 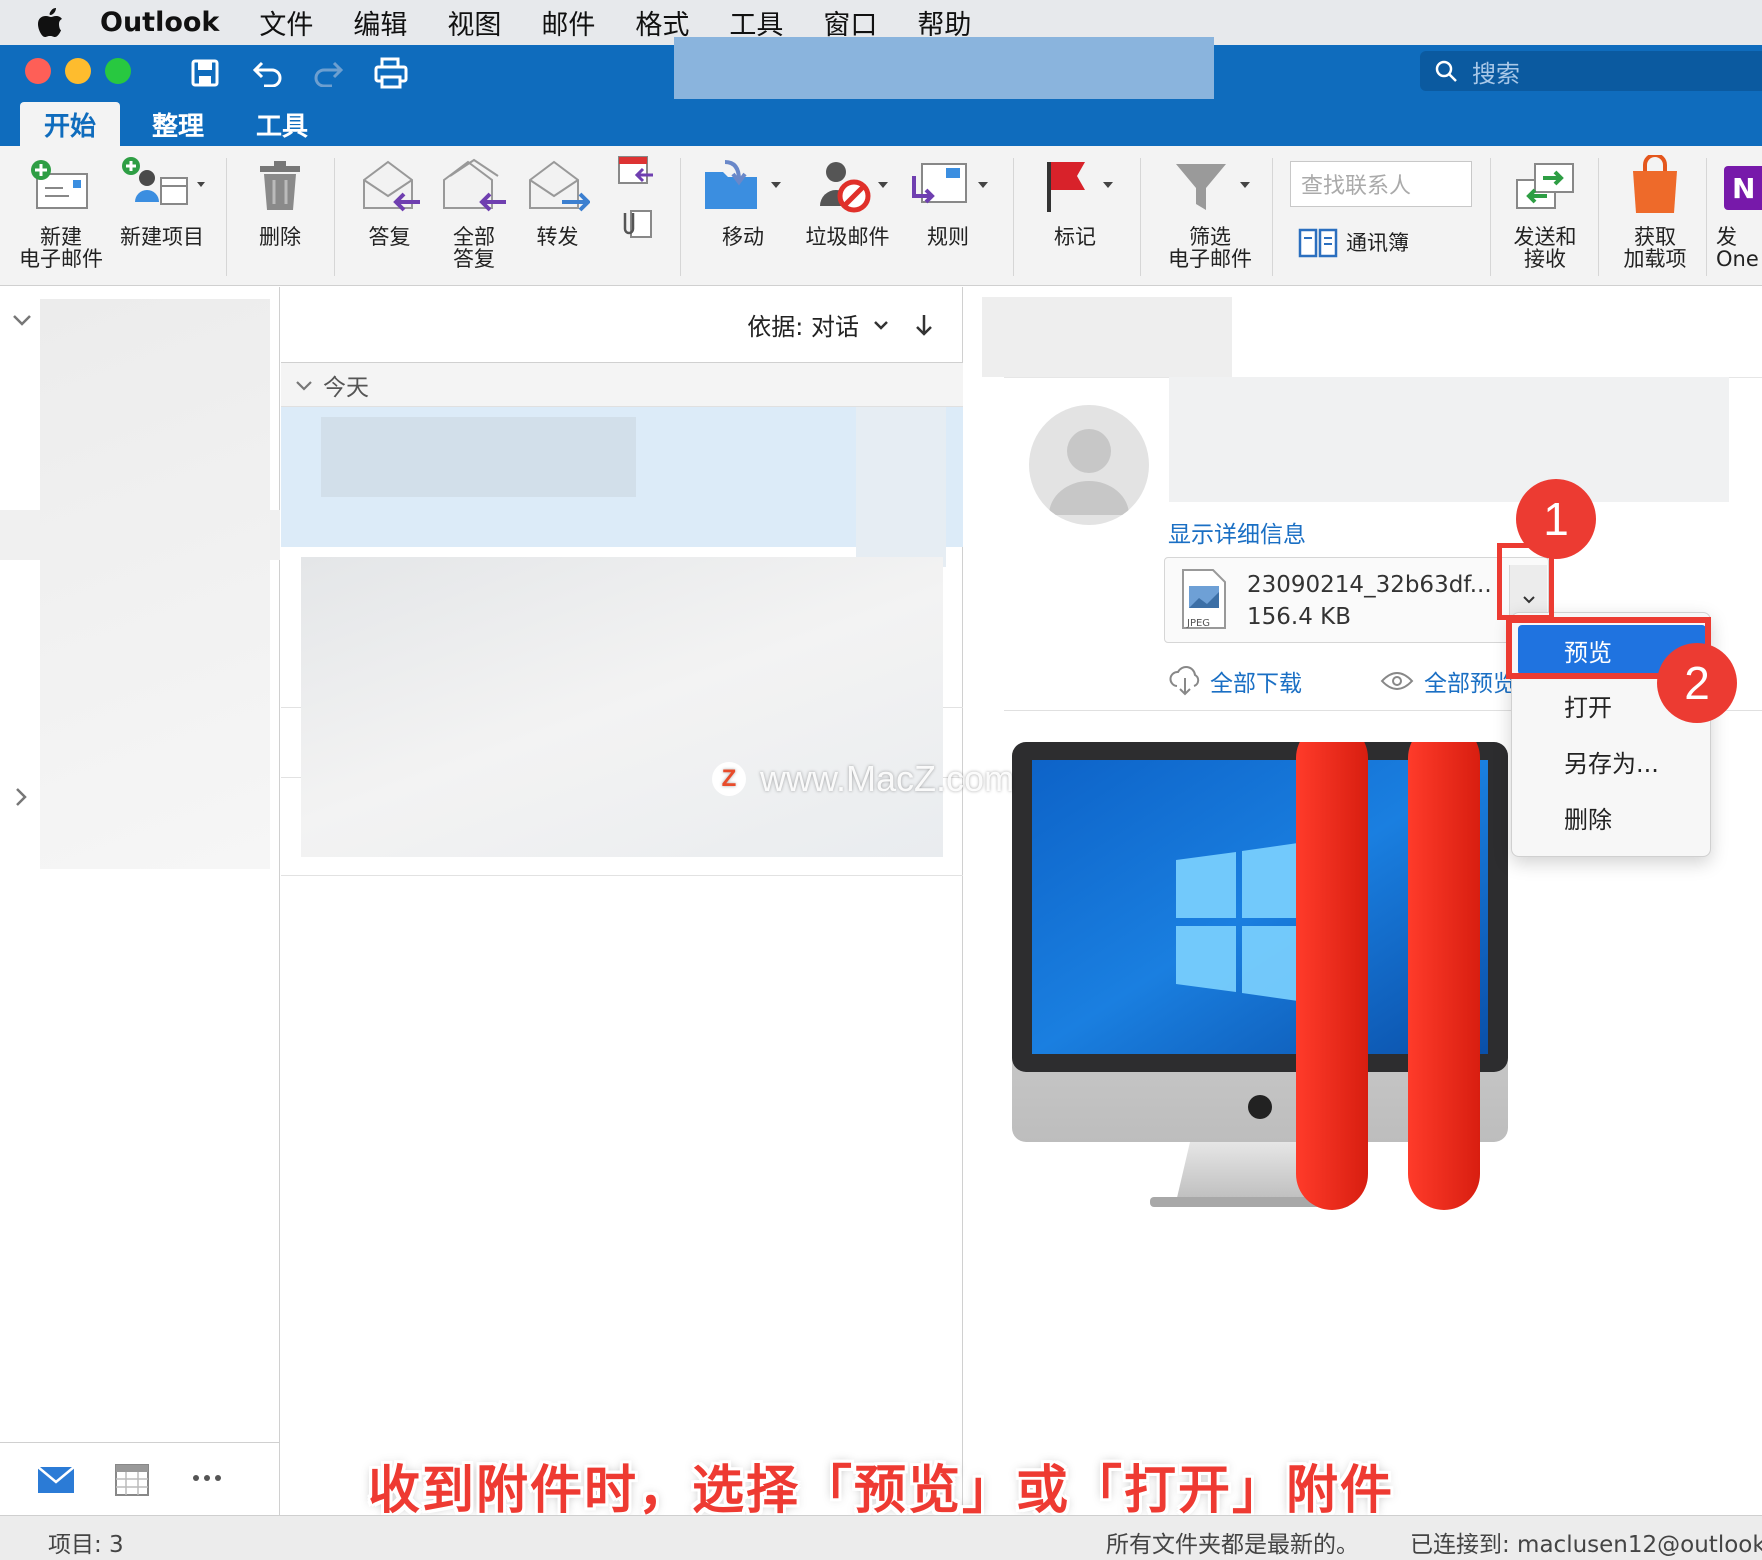 What do you see at coordinates (887, 778) in the screenshot?
I see `watermark-text: www.MacZ.com` at bounding box center [887, 778].